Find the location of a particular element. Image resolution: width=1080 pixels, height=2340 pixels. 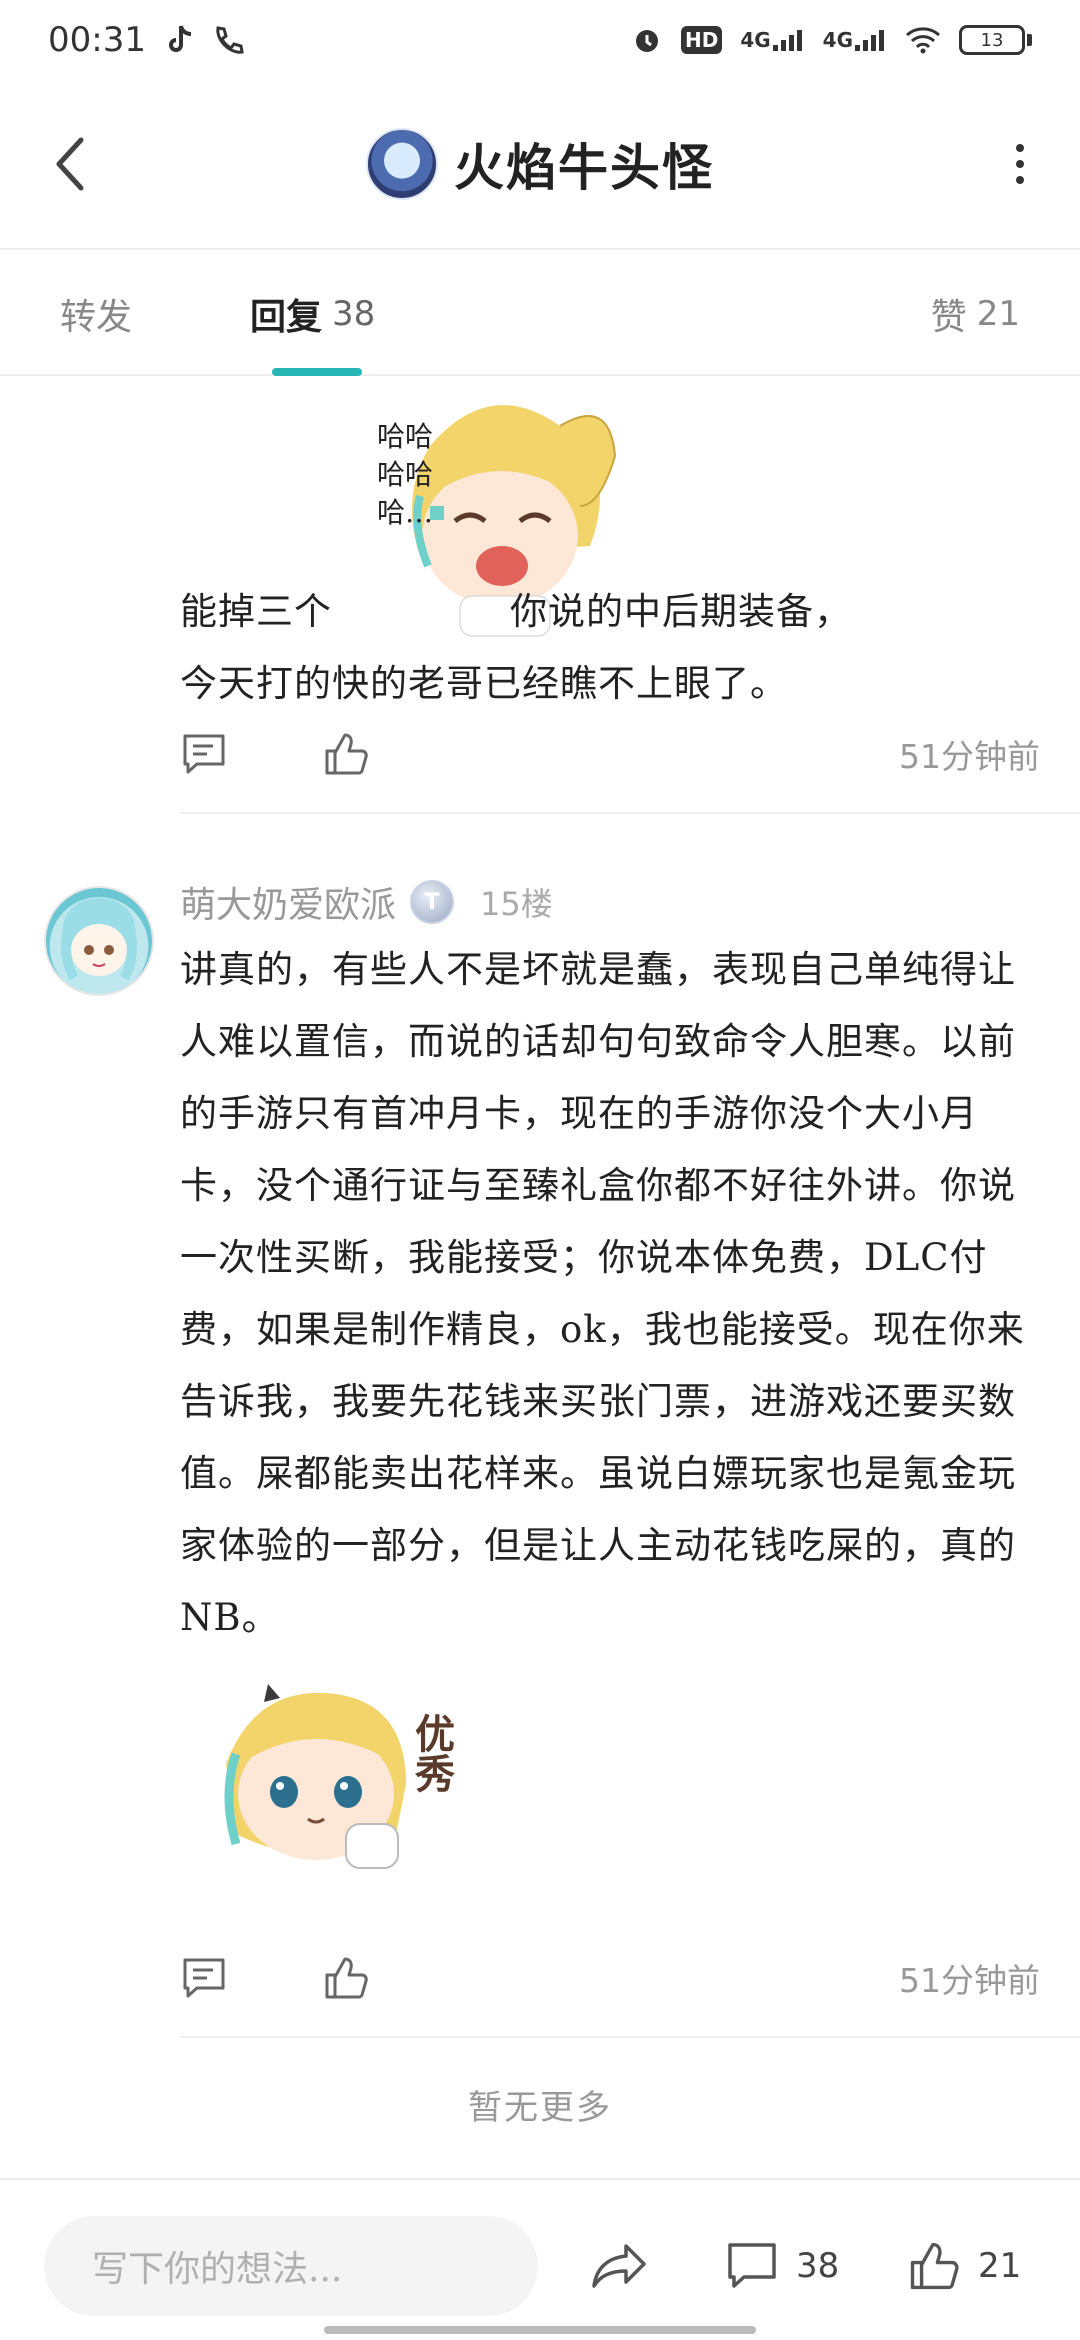

post-2-time: 51分钟前 is located at coordinates (969, 1980).